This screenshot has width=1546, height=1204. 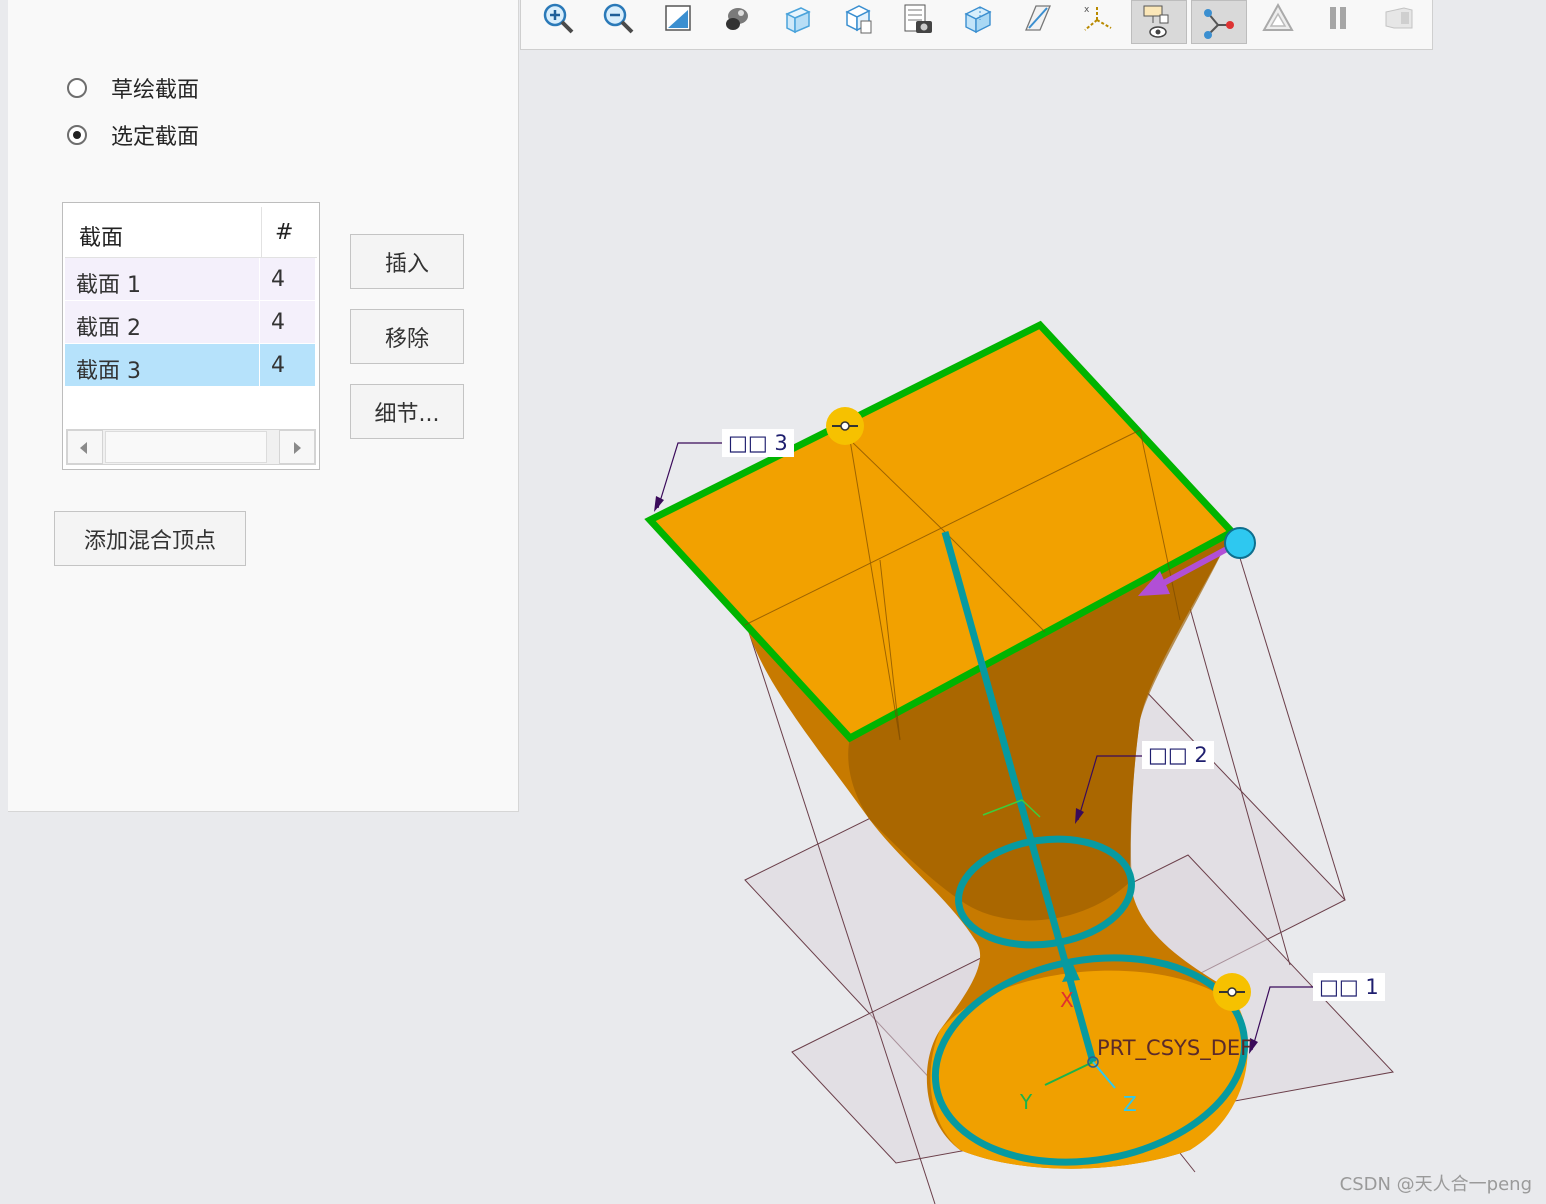 I want to click on chevron-left-icon, so click(x=83, y=448).